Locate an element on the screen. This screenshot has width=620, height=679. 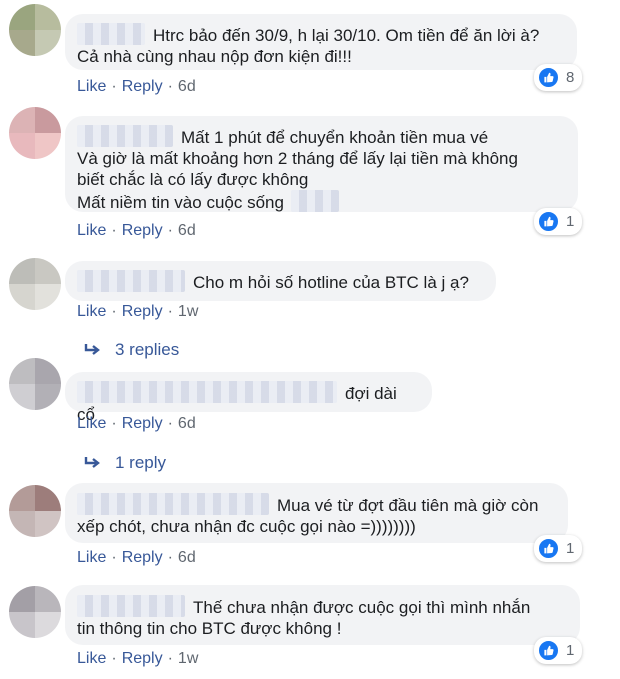
comment-bubble: Cho m hỏi số hotline của BTC là j ạ? is located at coordinates (280, 281).